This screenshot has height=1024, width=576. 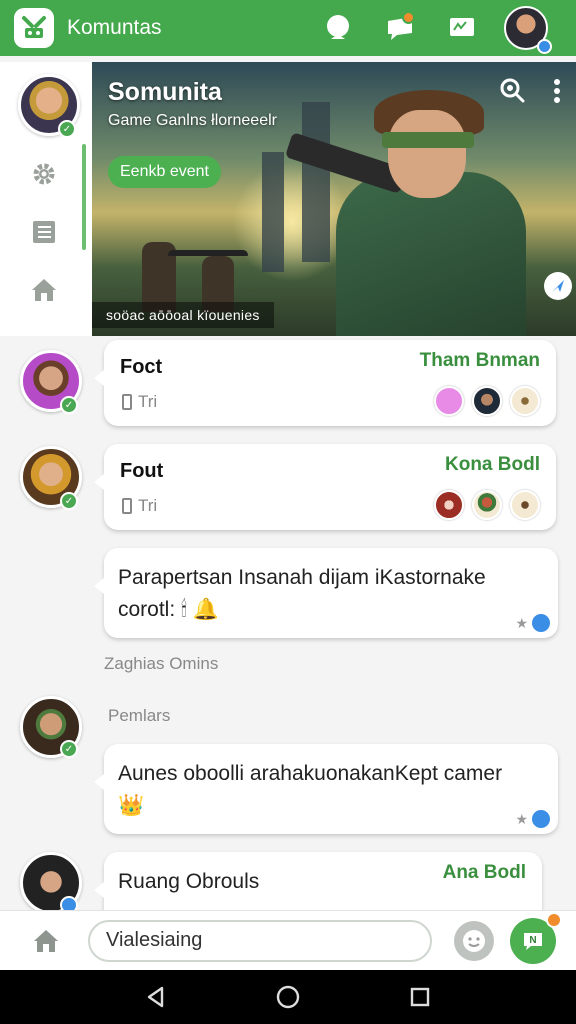 I want to click on section-label: Pemlars, so click(x=139, y=715).